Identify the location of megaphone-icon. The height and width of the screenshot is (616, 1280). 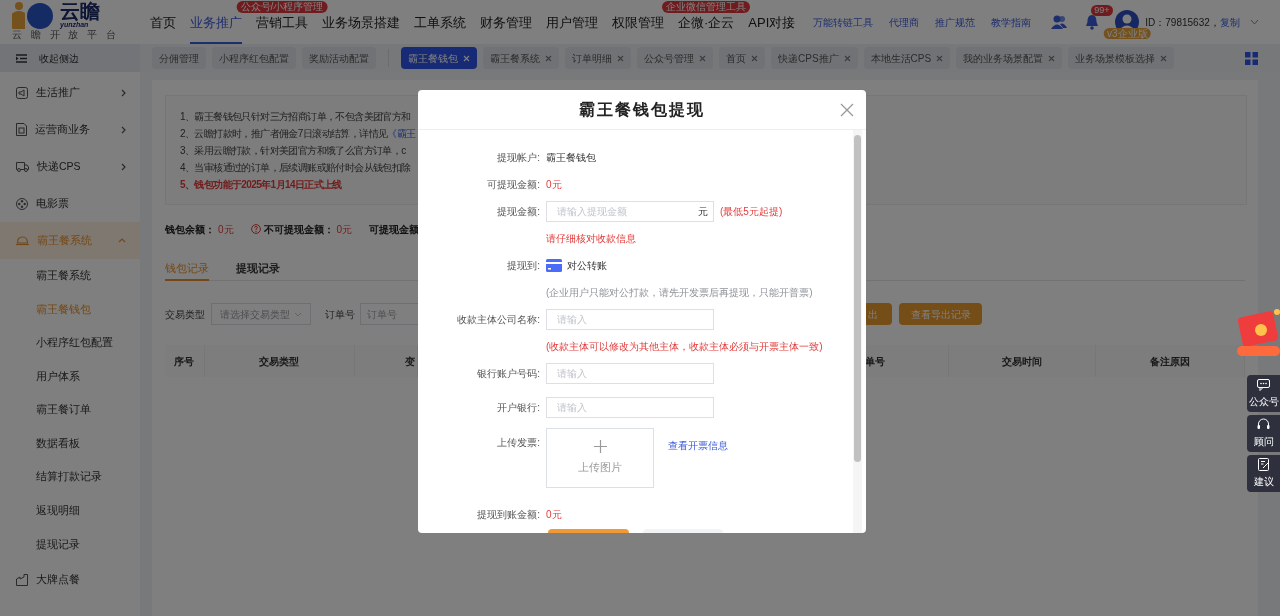
(22, 92).